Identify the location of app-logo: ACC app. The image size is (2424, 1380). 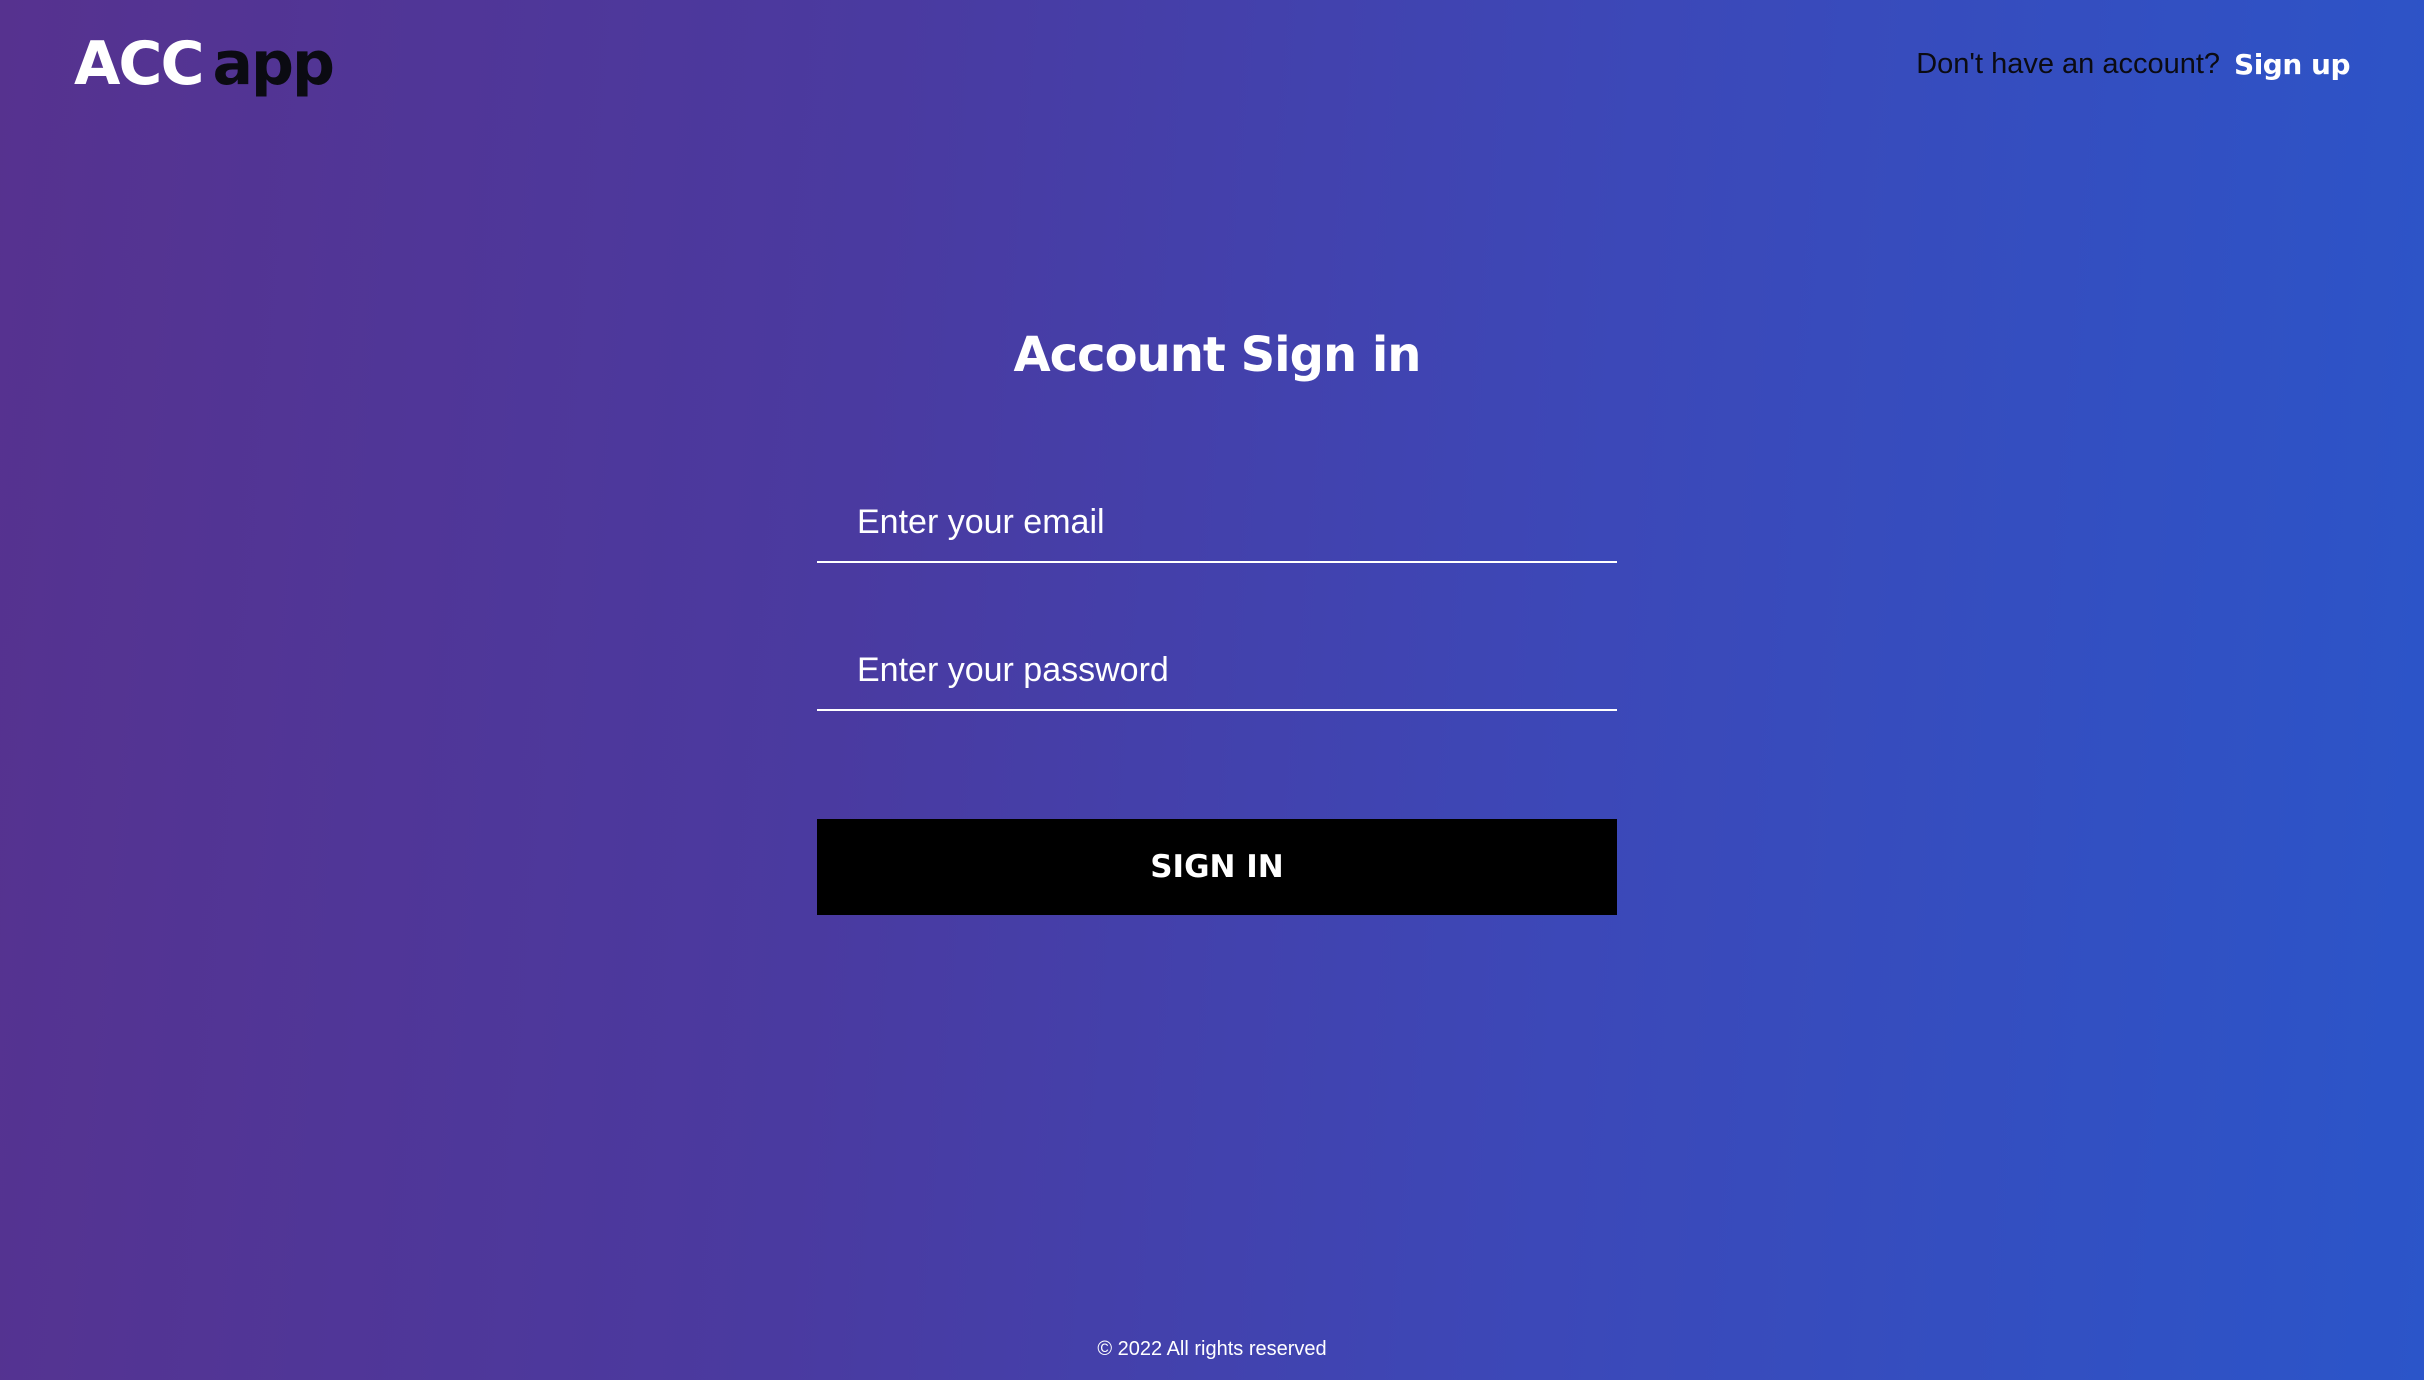
(204, 64).